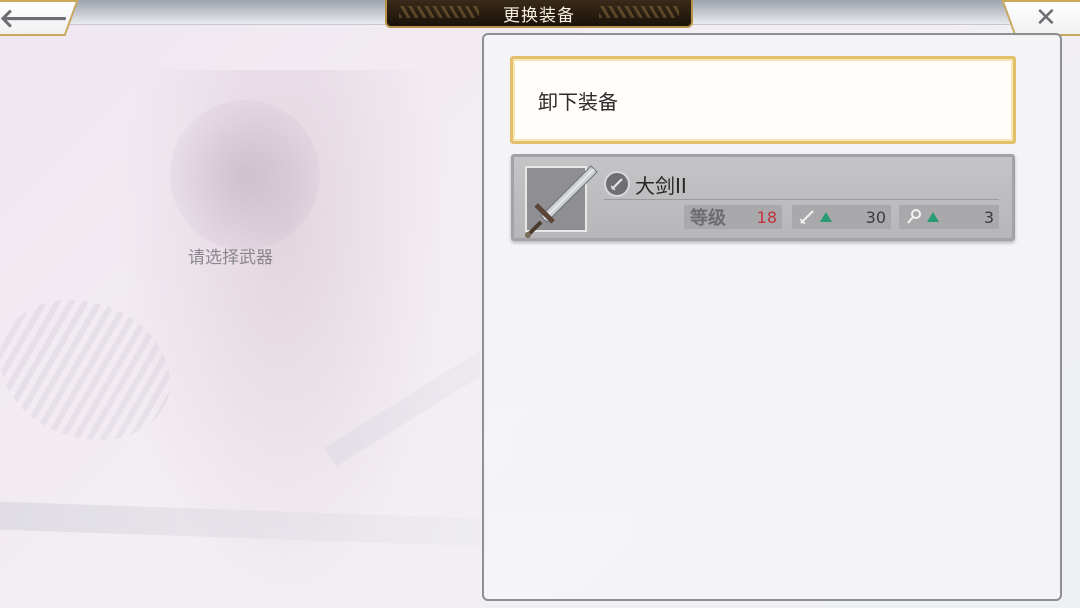 The width and height of the screenshot is (1080, 608). Describe the element at coordinates (949, 217) in the screenshot. I see `skill-stat: 3` at that location.